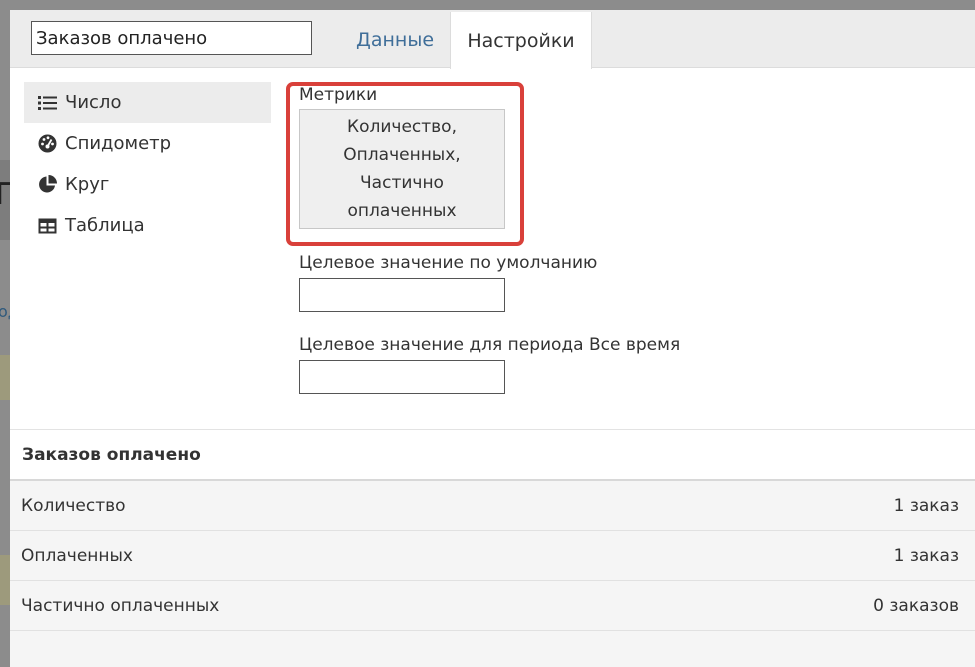 This screenshot has height=667, width=975. I want to click on metric-option: оплаченных, so click(402, 211).